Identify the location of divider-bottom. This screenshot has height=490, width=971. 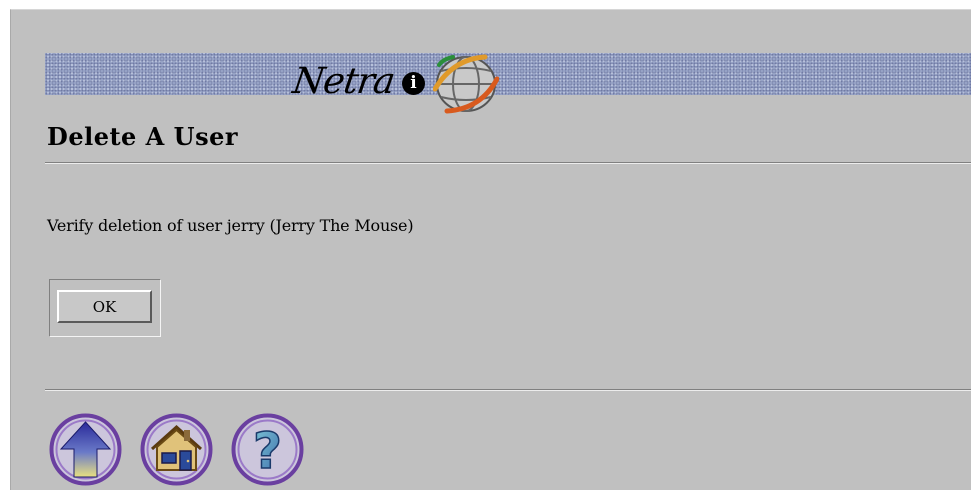
(508, 390).